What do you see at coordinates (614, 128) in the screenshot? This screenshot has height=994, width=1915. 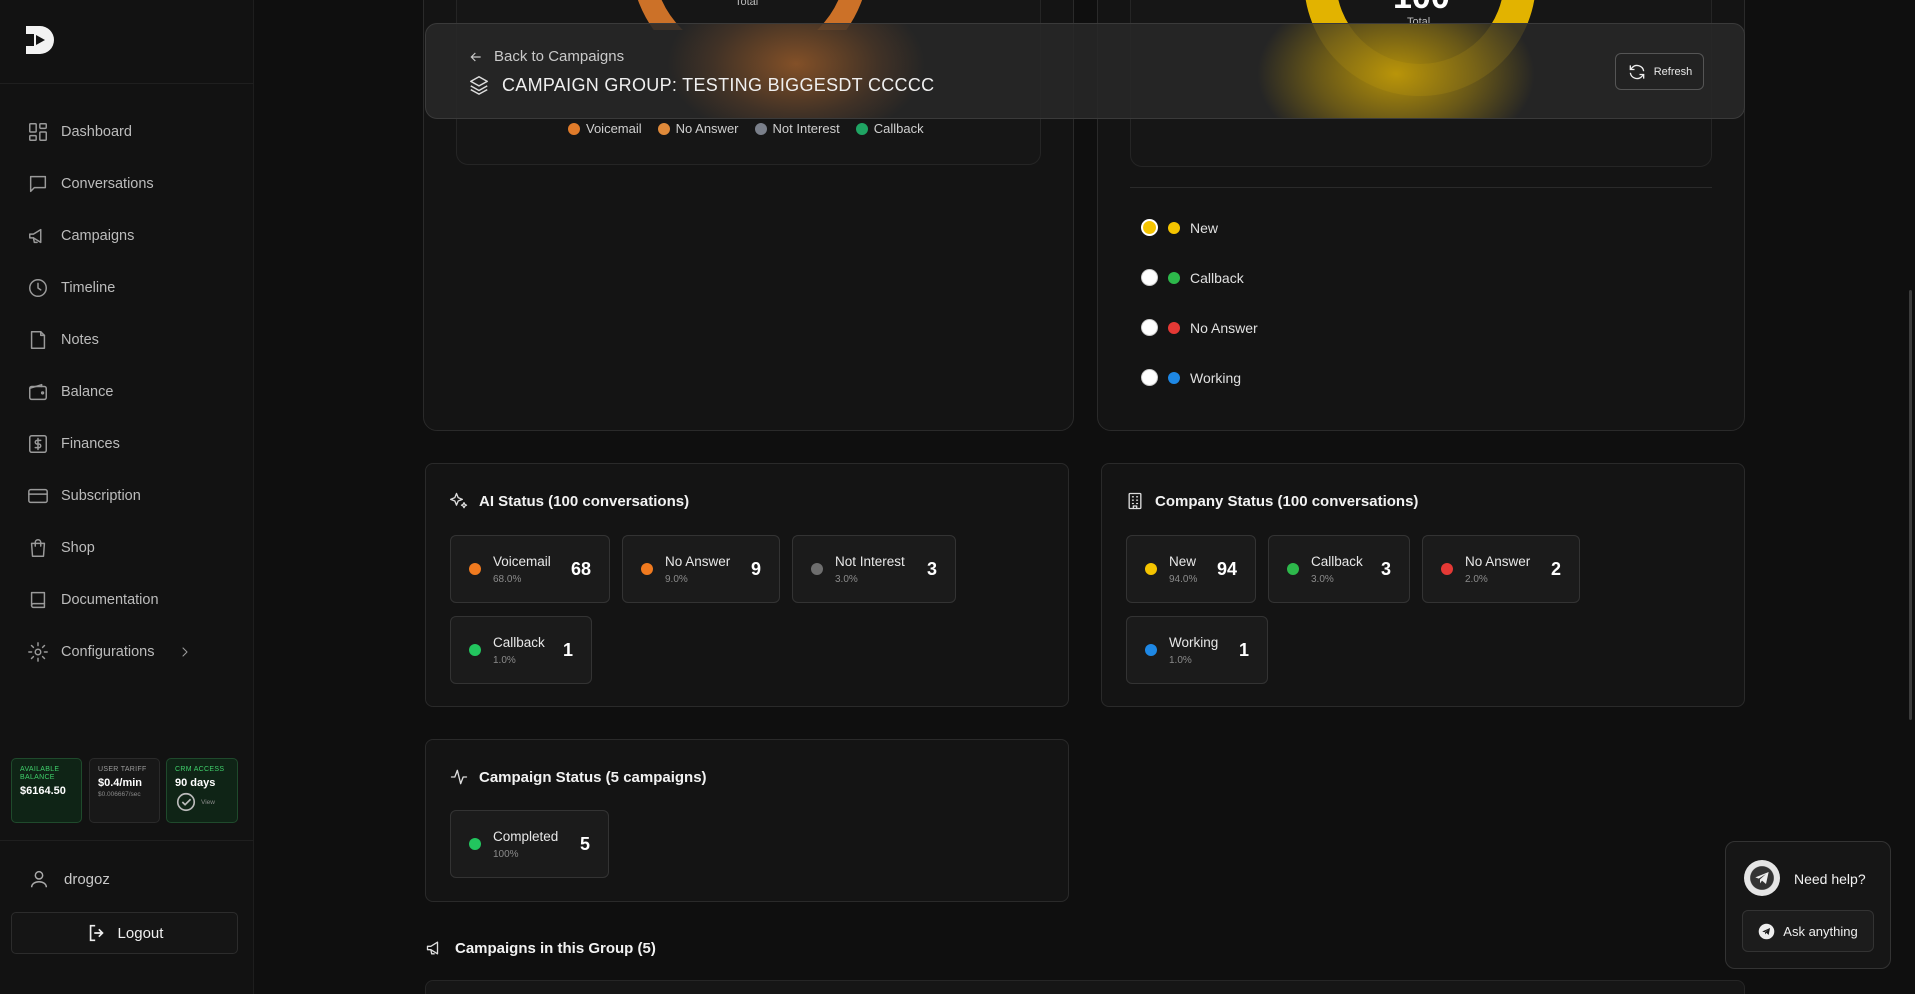 I see `legend-label: Voicemail` at bounding box center [614, 128].